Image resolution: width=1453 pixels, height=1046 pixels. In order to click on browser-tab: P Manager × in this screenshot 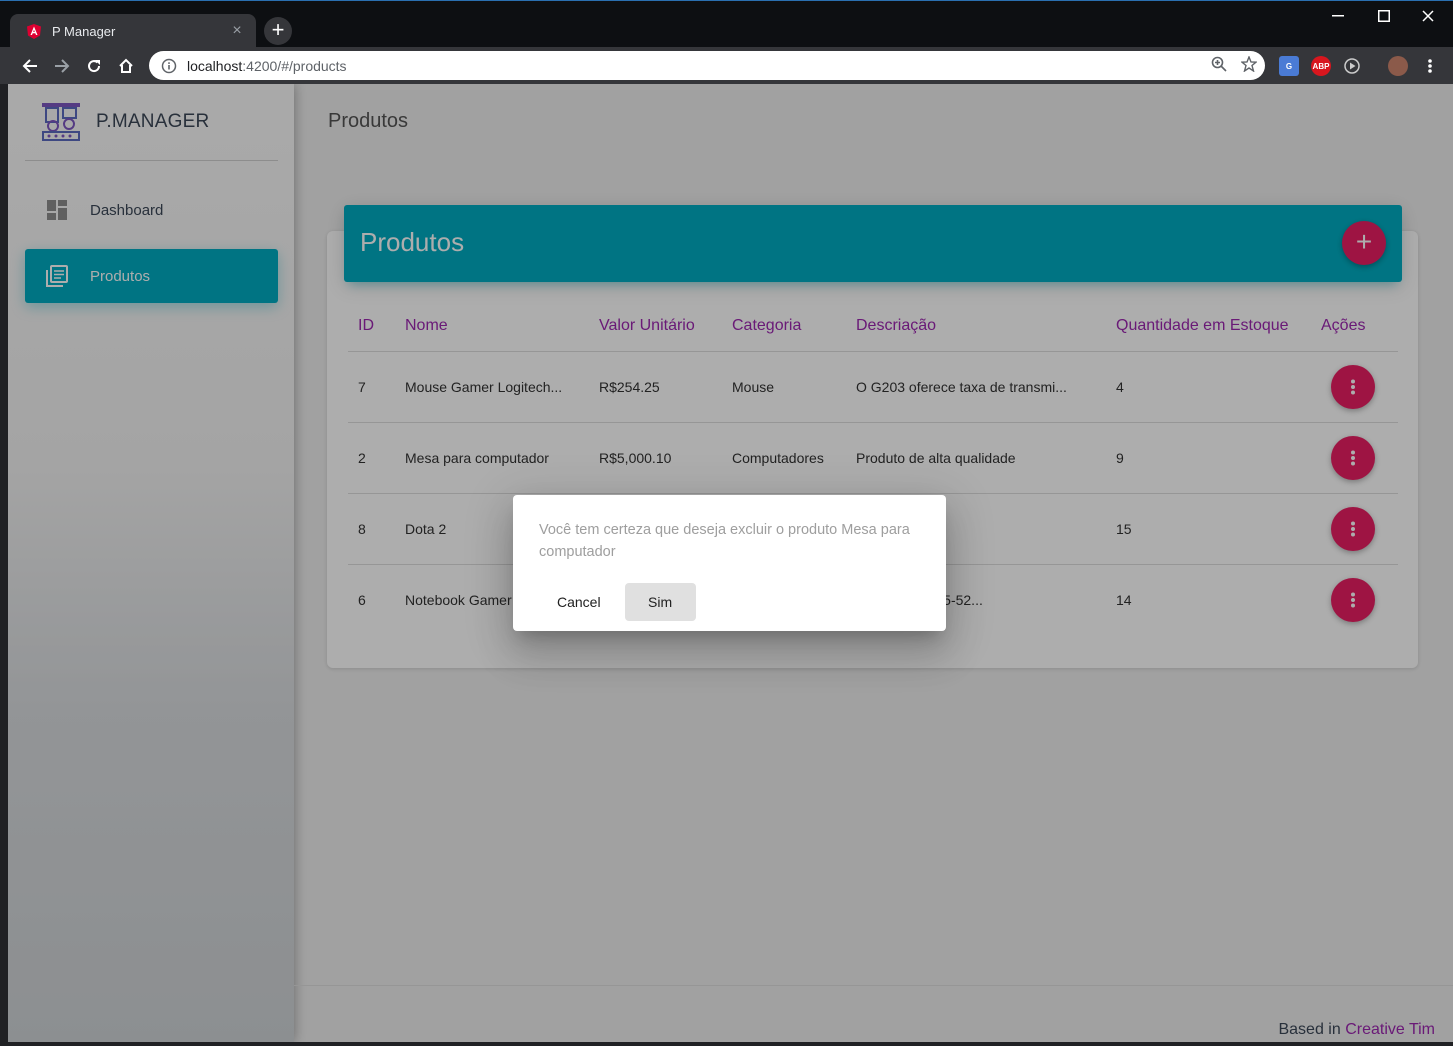, I will do `click(133, 31)`.